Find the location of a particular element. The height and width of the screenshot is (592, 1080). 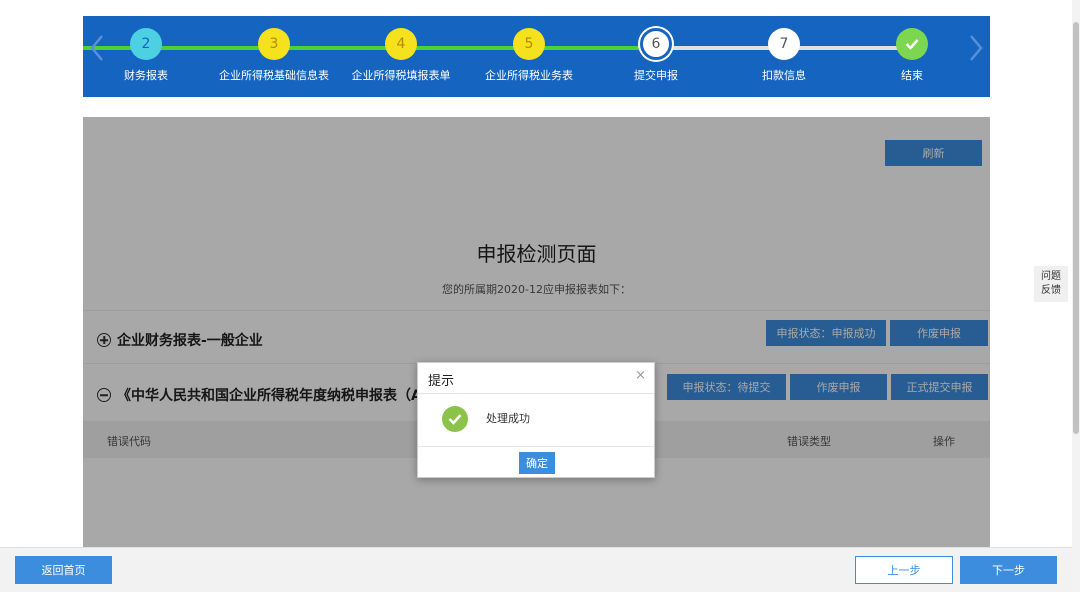

success-check-icon is located at coordinates (455, 419).